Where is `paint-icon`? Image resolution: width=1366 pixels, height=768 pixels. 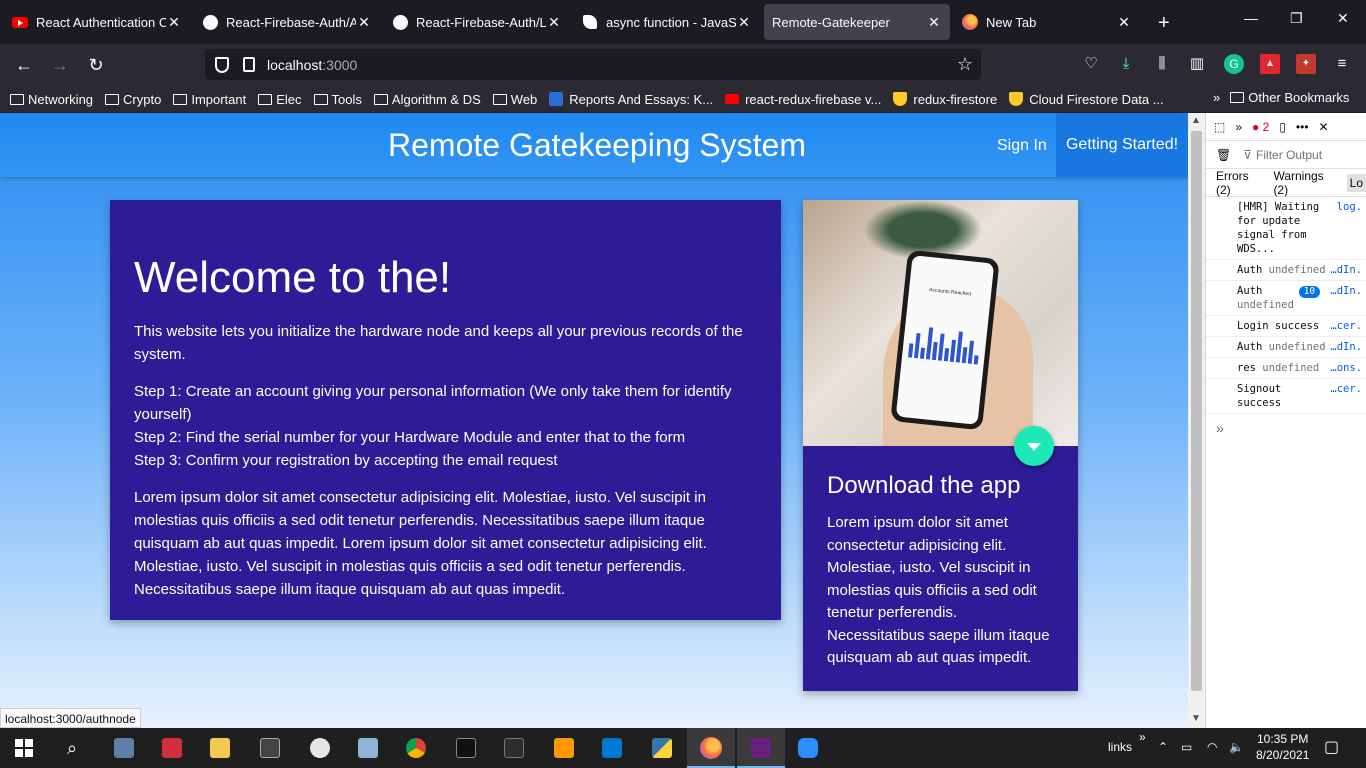
paint-icon is located at coordinates (320, 748).